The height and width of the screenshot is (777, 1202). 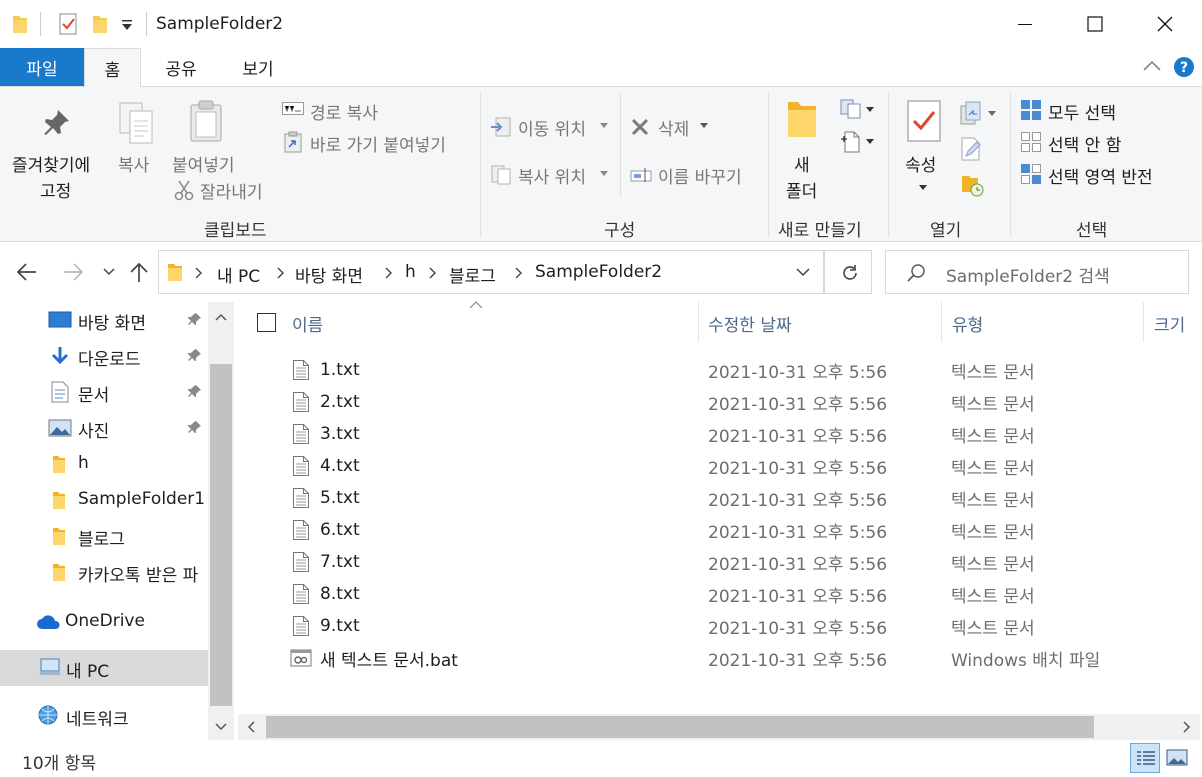 I want to click on delete-label: 삭제, so click(x=674, y=130).